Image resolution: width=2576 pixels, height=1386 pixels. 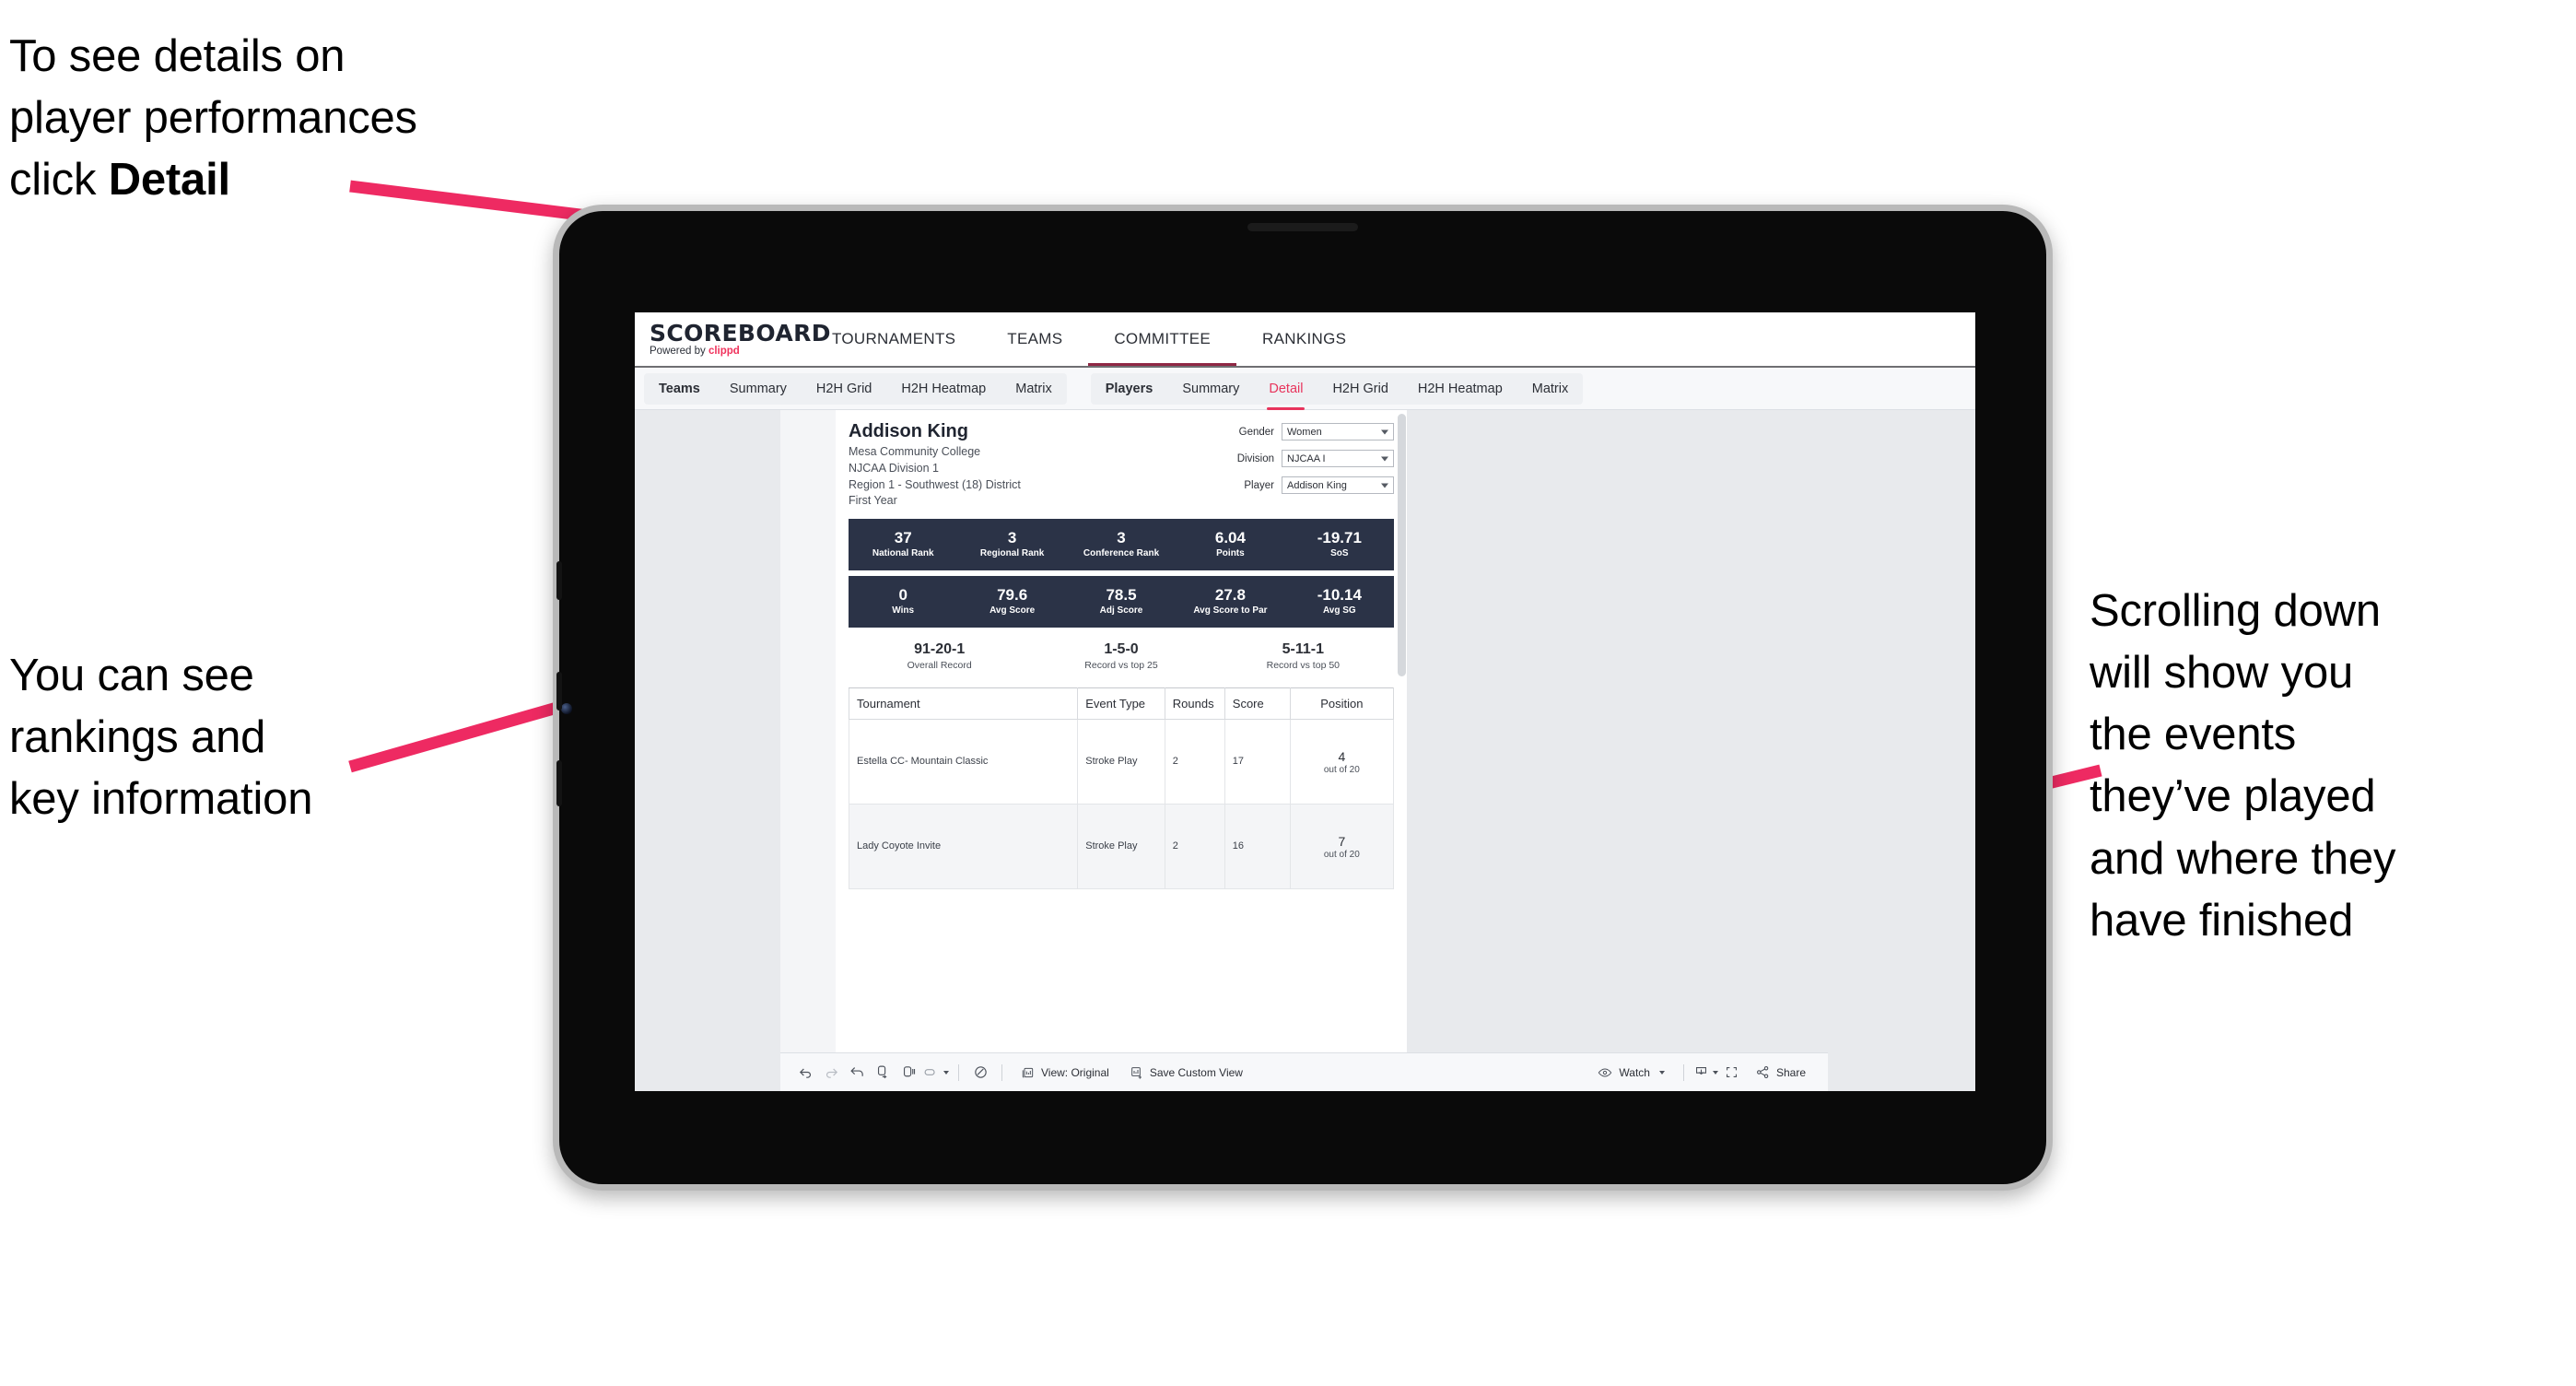 What do you see at coordinates (1196, 1072) in the screenshot?
I see `save-custom-view-label: Save Custom View` at bounding box center [1196, 1072].